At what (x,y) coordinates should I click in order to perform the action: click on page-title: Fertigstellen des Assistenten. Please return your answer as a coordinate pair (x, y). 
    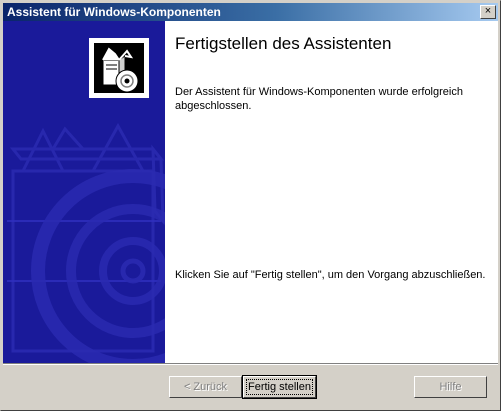
    Looking at the image, I should click on (283, 43).